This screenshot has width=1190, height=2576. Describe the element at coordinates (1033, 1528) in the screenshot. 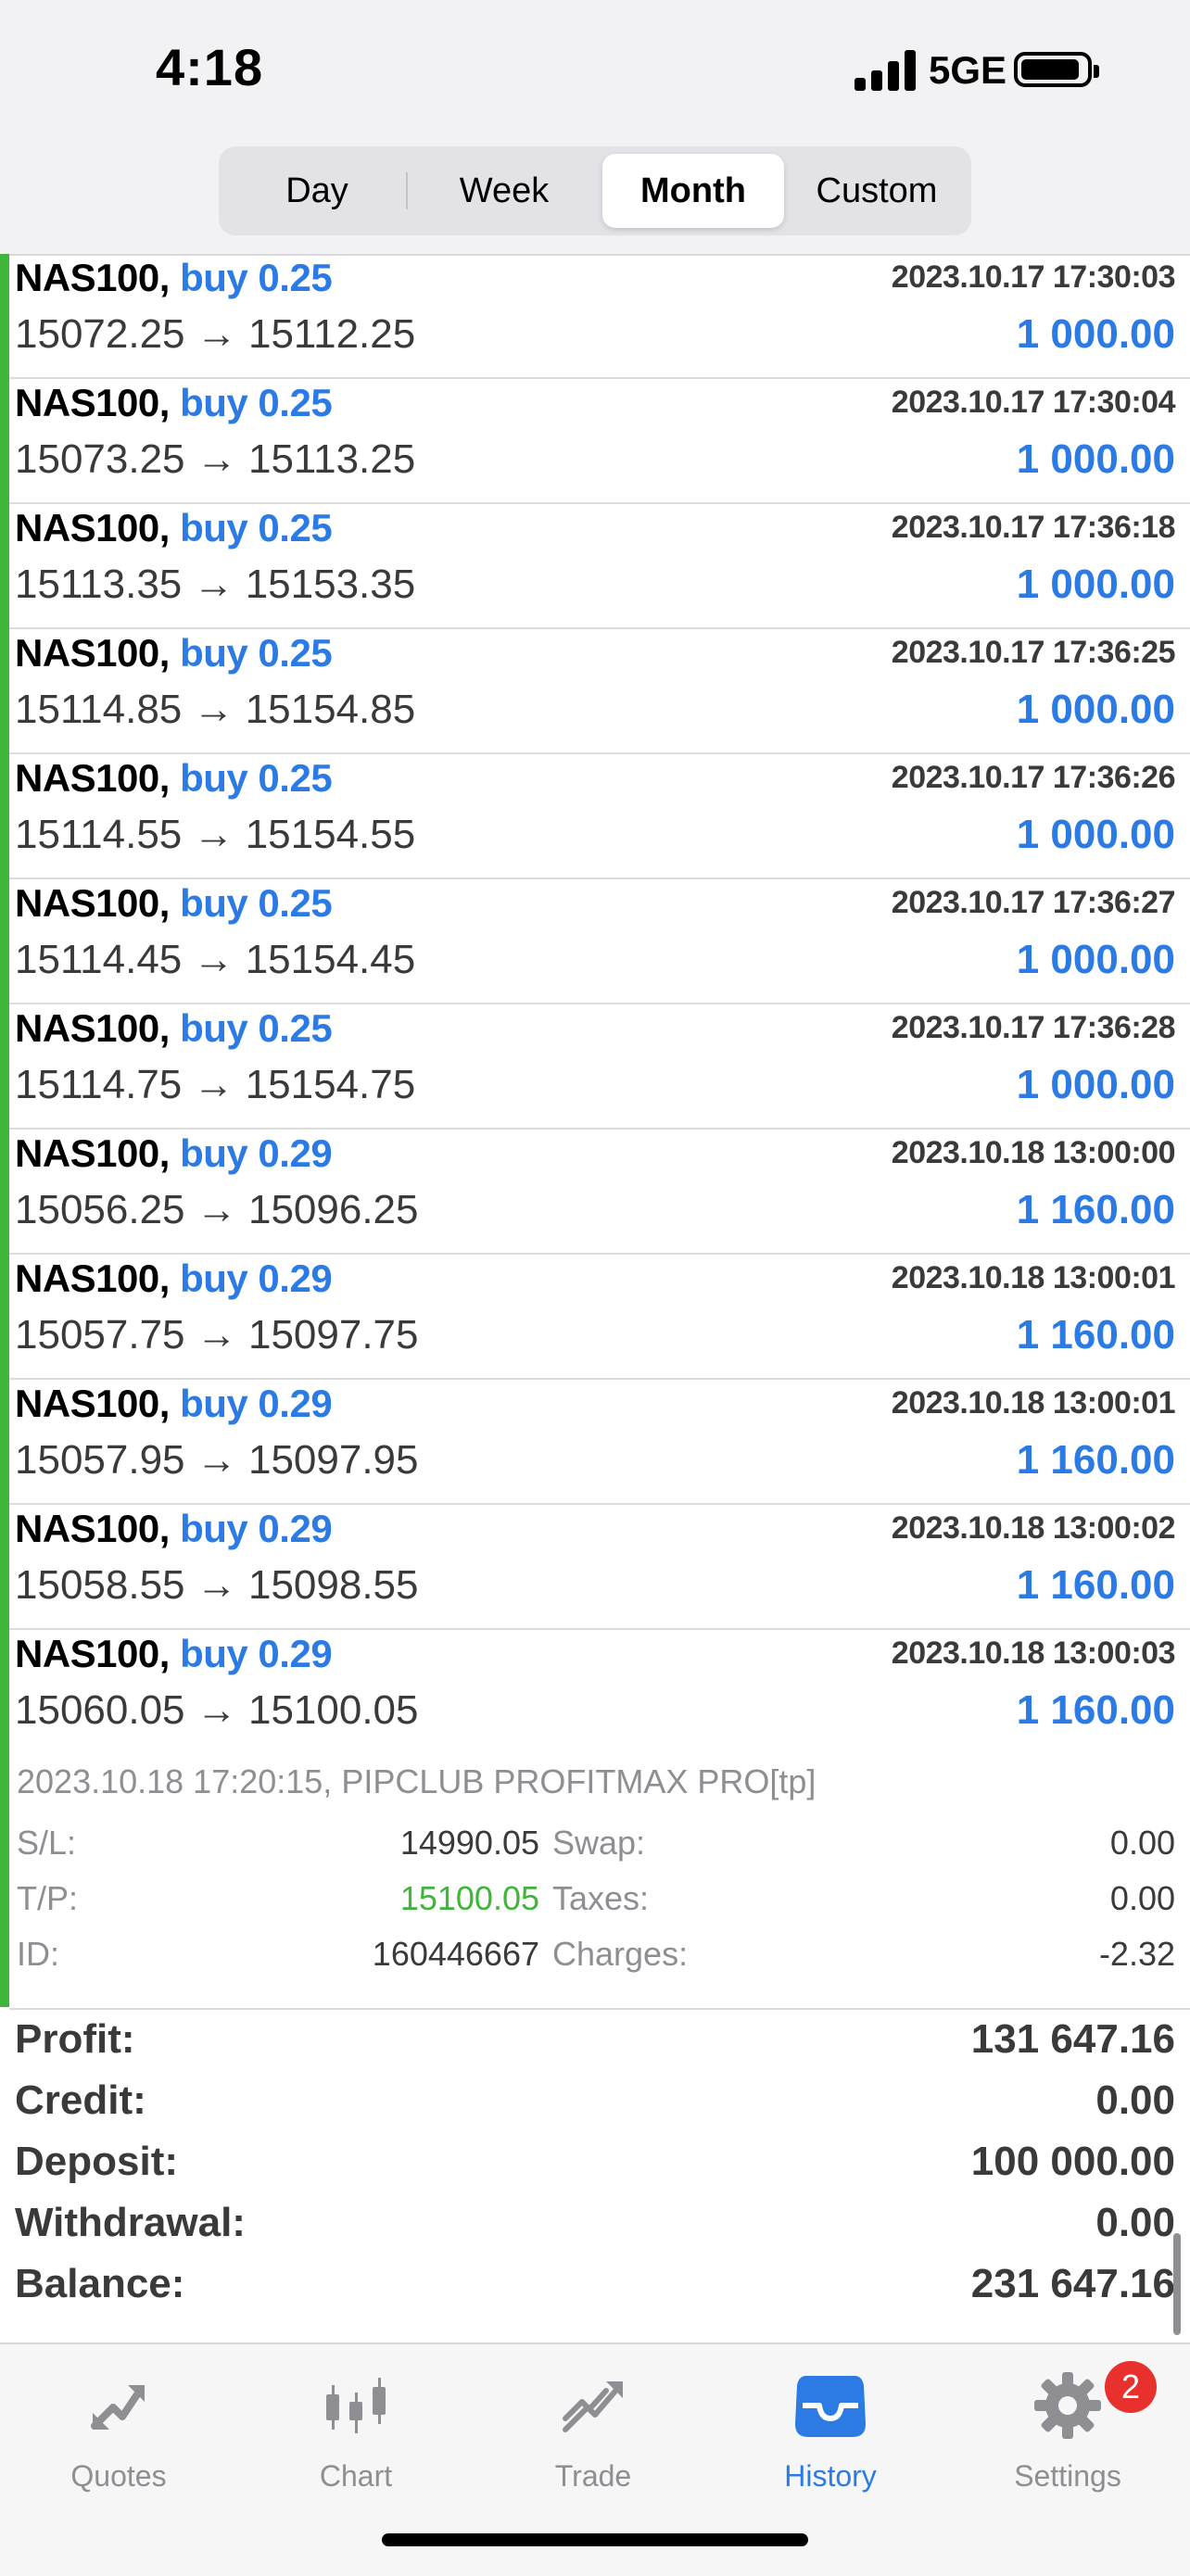

I see `deal-time: 2023.10.18 13:00:02` at that location.